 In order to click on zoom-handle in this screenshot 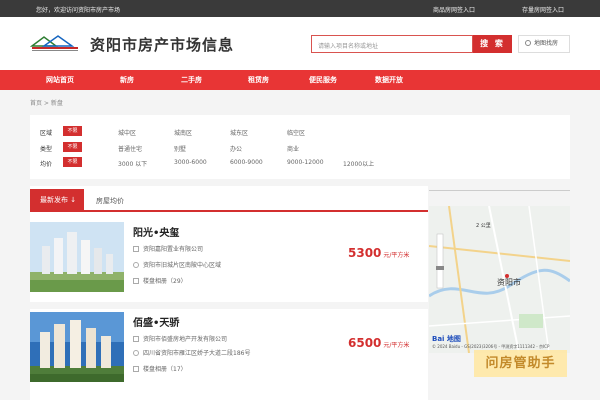, I will do `click(440, 268)`.